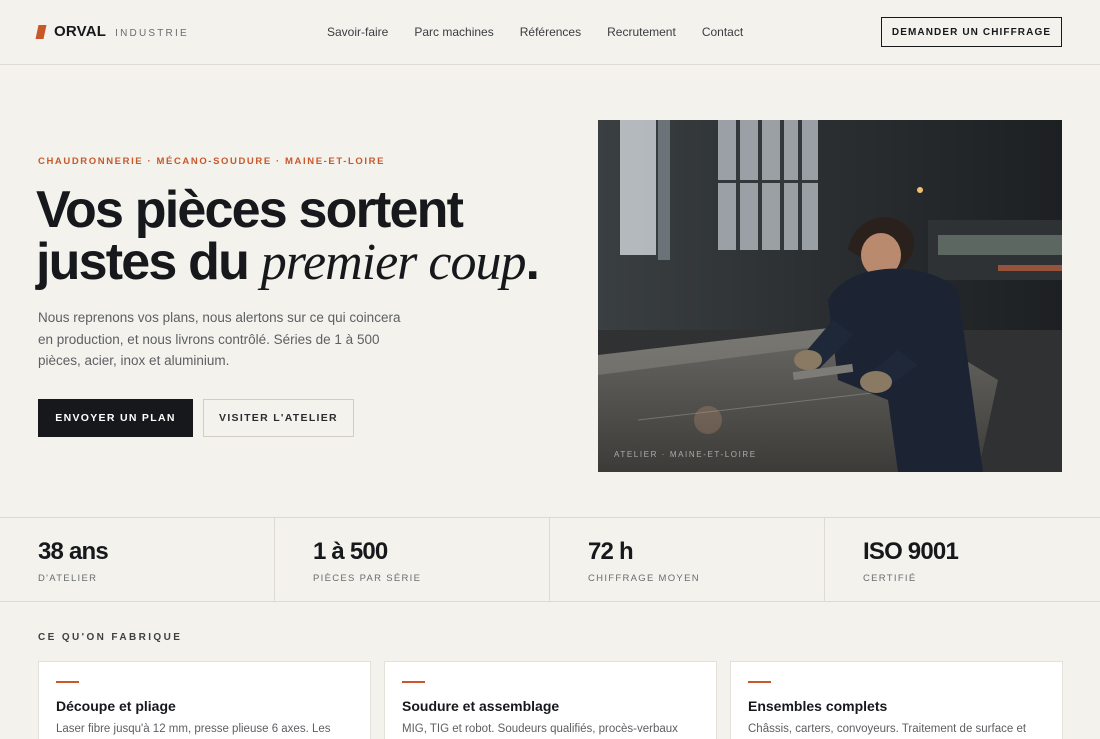 This screenshot has height=739, width=1100. Describe the element at coordinates (41, 31) in the screenshot. I see `logo-mark-icon` at that location.